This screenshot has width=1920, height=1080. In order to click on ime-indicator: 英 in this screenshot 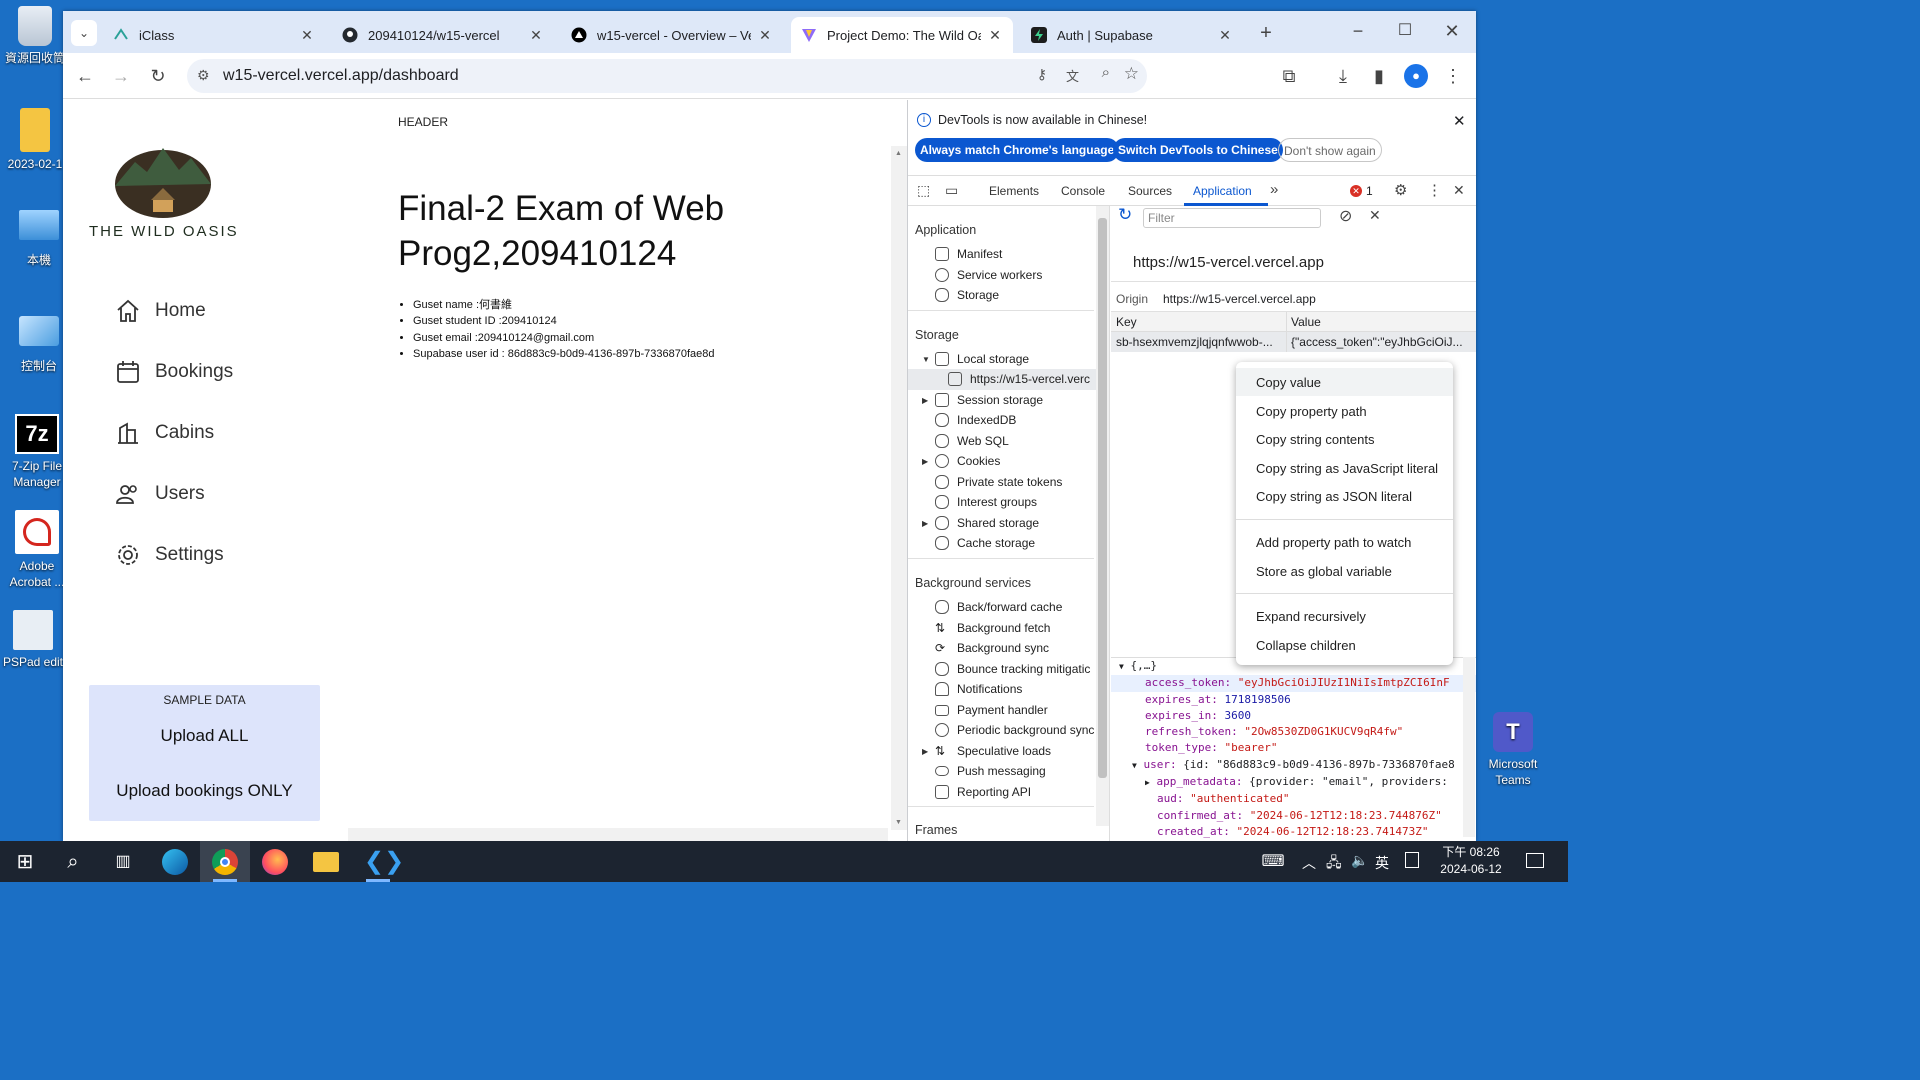, I will do `click(1382, 863)`.